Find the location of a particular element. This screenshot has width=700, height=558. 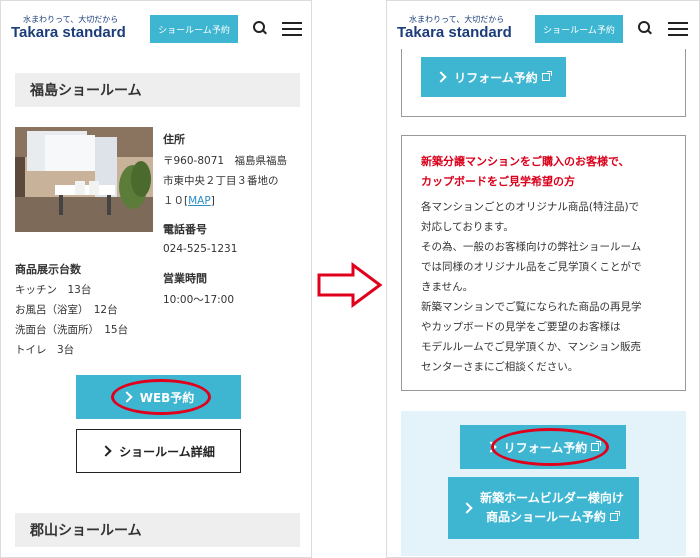

address-label: 住所 is located at coordinates (174, 139).